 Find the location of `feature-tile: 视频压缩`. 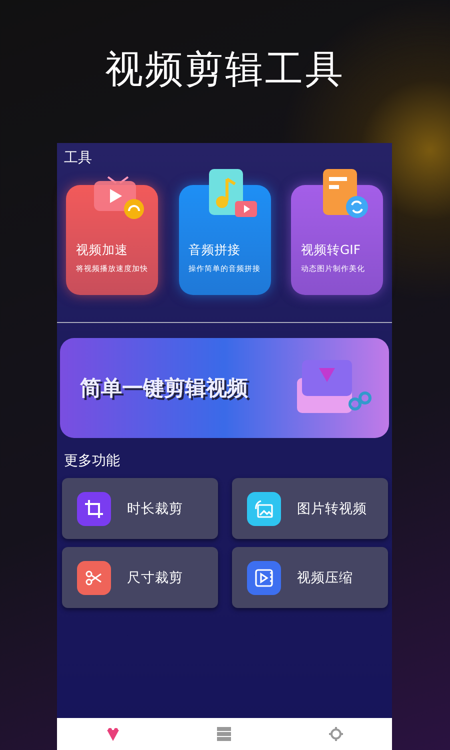

feature-tile: 视频压缩 is located at coordinates (310, 577).